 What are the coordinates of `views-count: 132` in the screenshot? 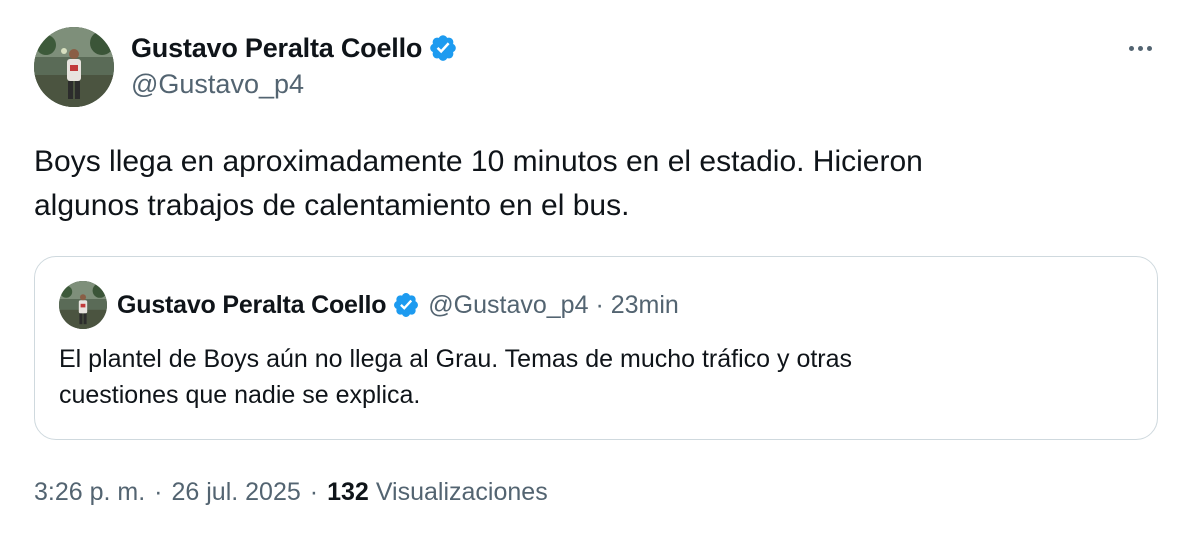 It's located at (348, 492).